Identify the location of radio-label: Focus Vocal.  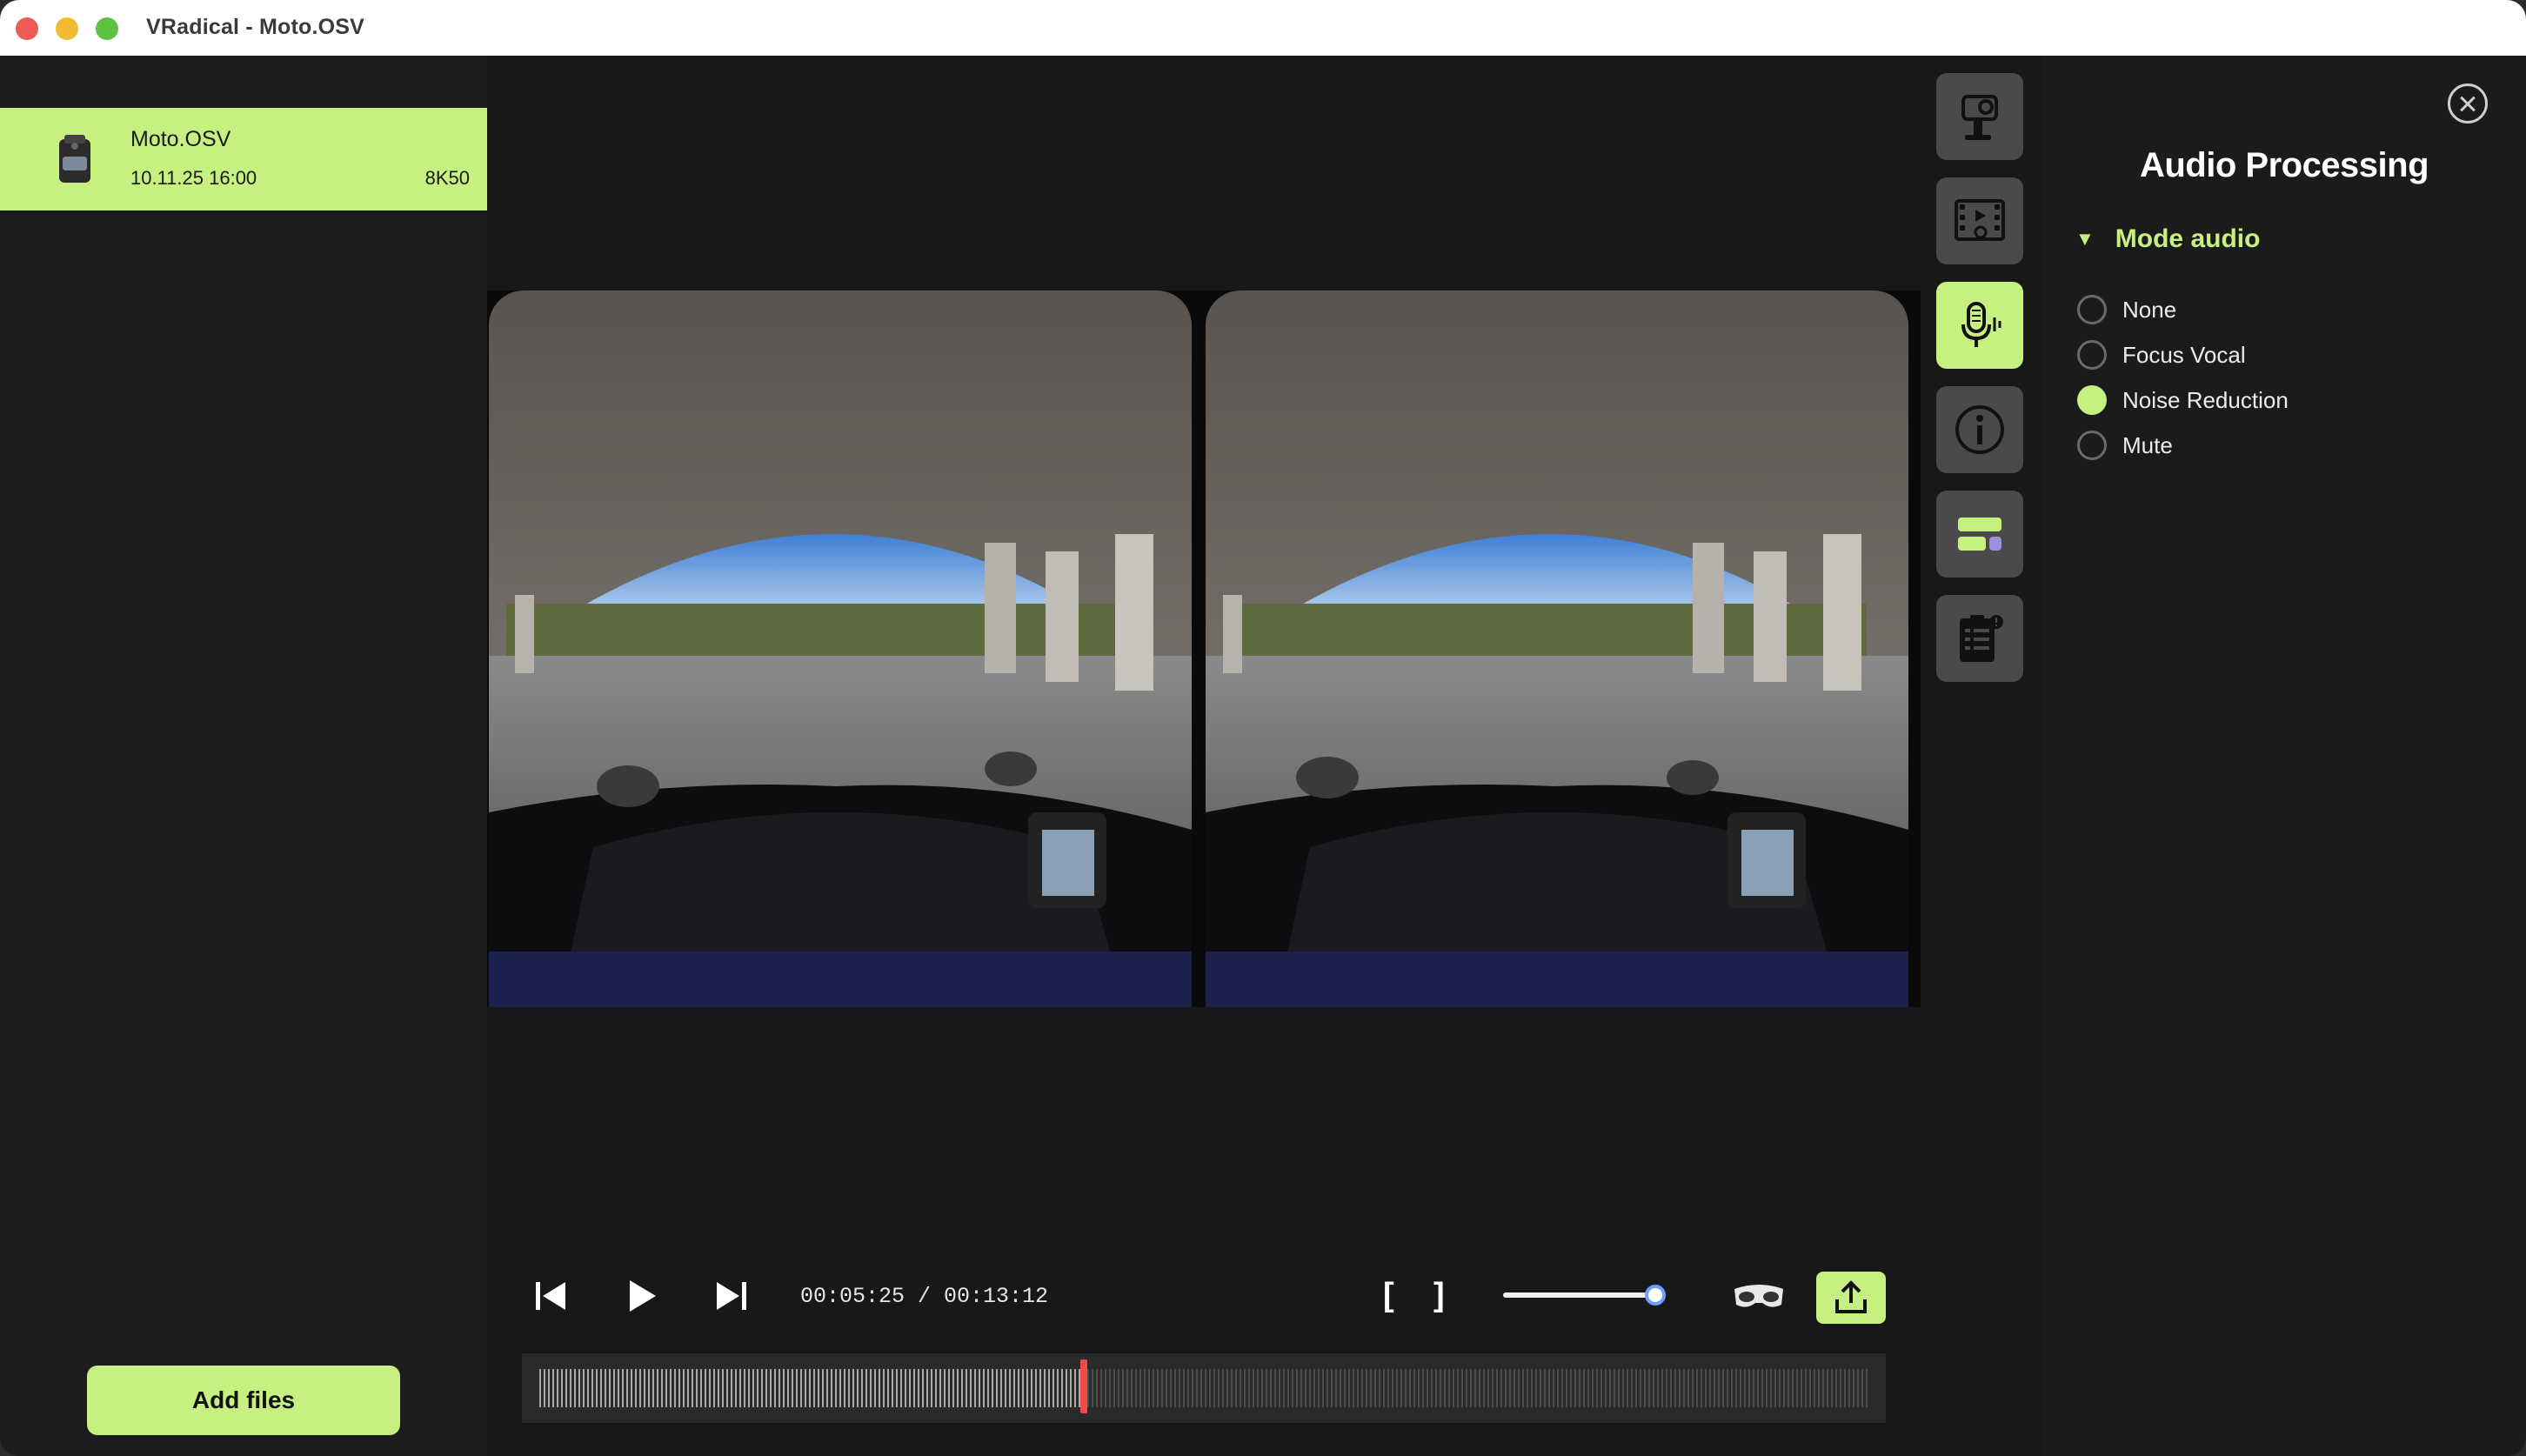
(2184, 354).